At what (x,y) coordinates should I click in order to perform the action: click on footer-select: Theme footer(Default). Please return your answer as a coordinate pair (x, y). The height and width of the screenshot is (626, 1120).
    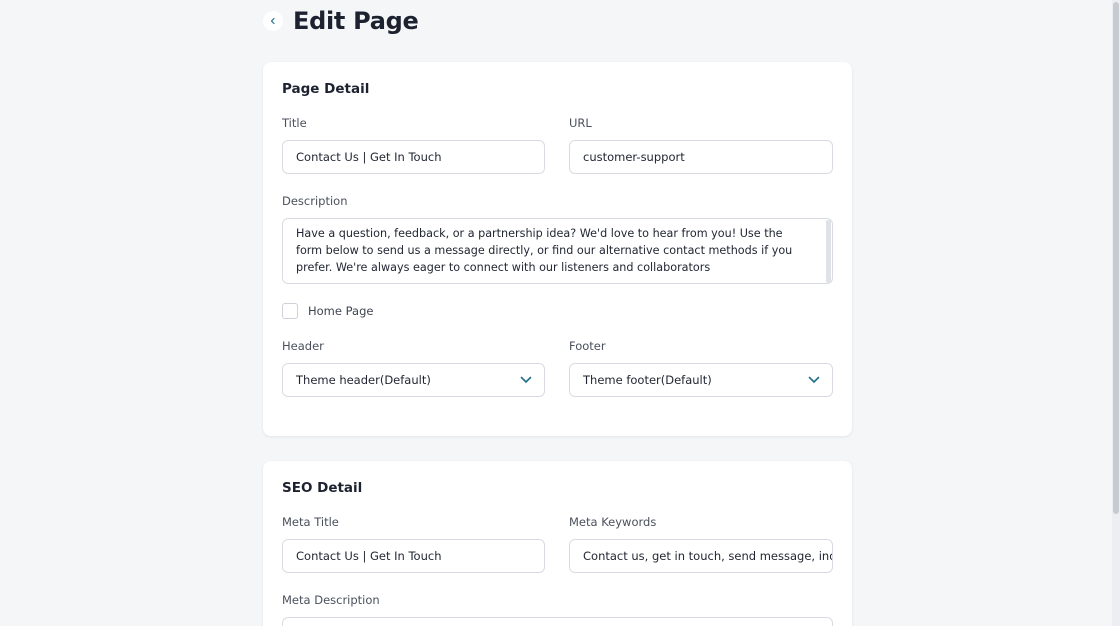
    Looking at the image, I should click on (701, 380).